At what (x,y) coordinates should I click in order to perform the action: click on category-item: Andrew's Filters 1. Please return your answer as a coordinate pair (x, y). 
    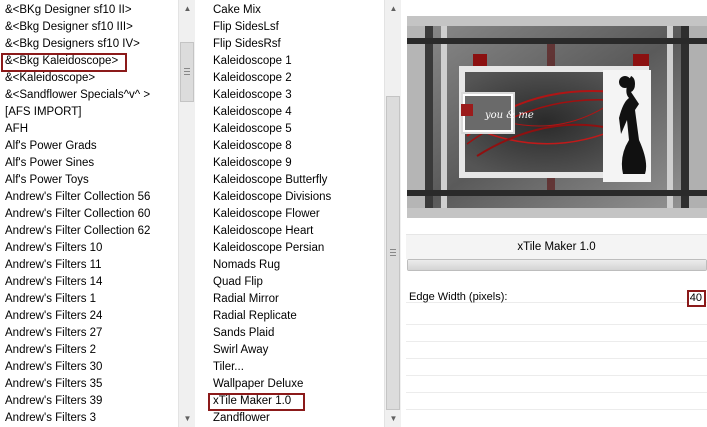
    Looking at the image, I should click on (50, 299).